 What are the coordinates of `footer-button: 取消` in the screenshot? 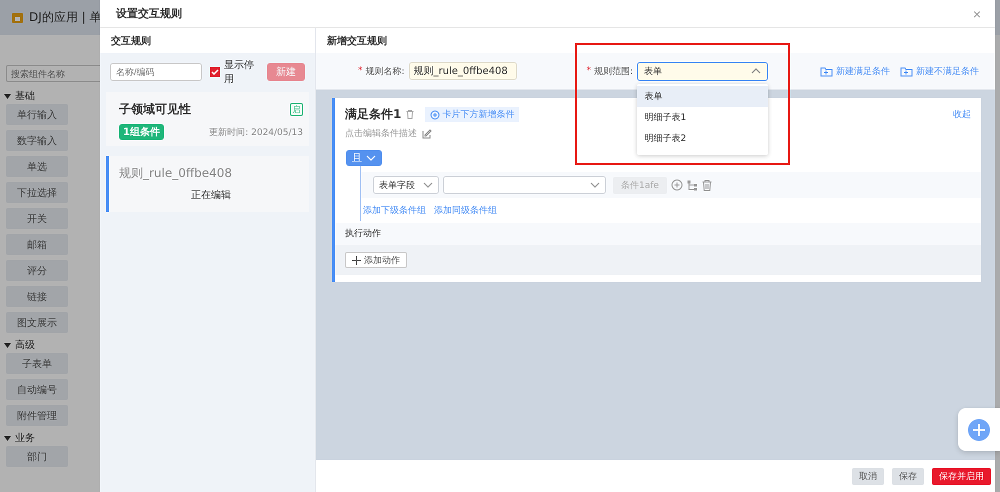 It's located at (868, 476).